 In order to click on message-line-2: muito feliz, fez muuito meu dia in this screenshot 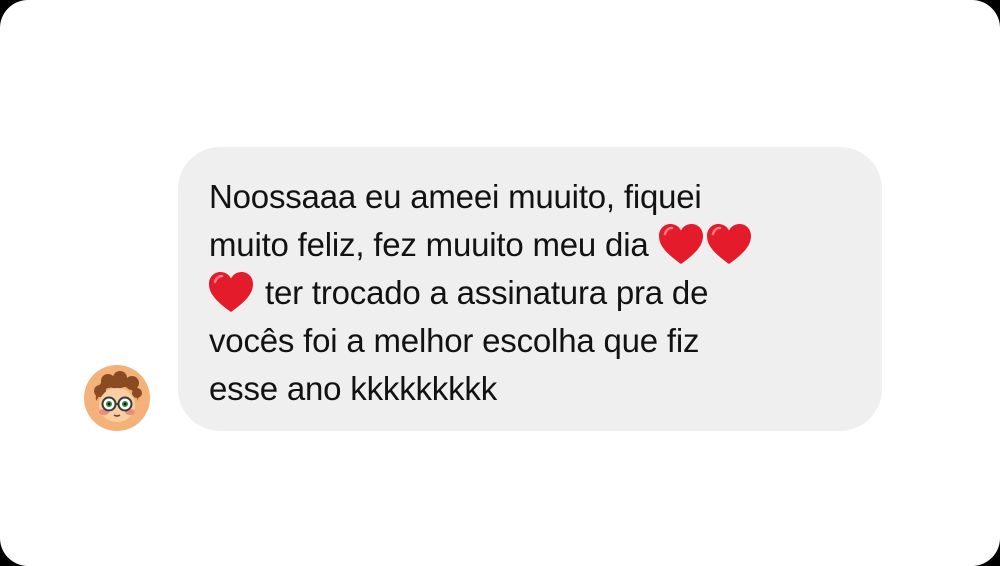, I will do `click(530, 245)`.